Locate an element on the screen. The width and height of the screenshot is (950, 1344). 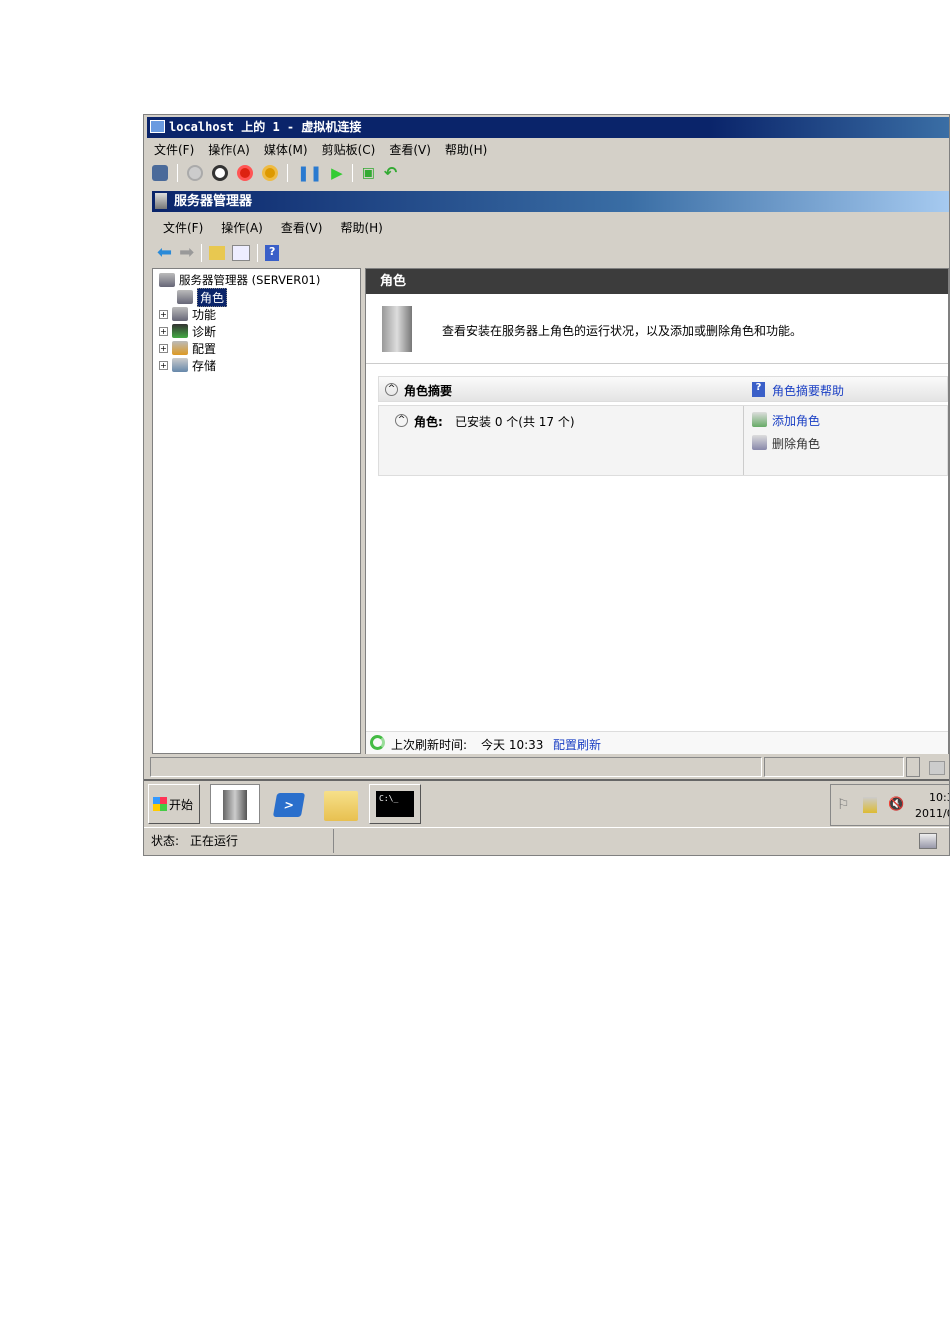
description-area: 查看安装在服务器上角色的运行状况，以及添加或删除角色和功能。 is located at coordinates (657, 329).